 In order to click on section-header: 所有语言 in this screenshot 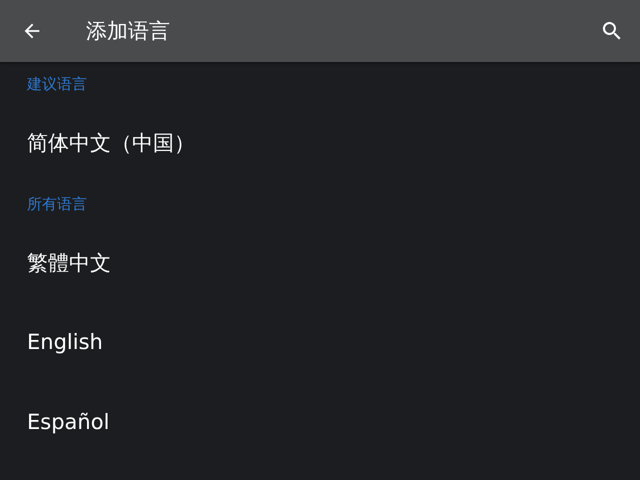, I will do `click(57, 204)`.